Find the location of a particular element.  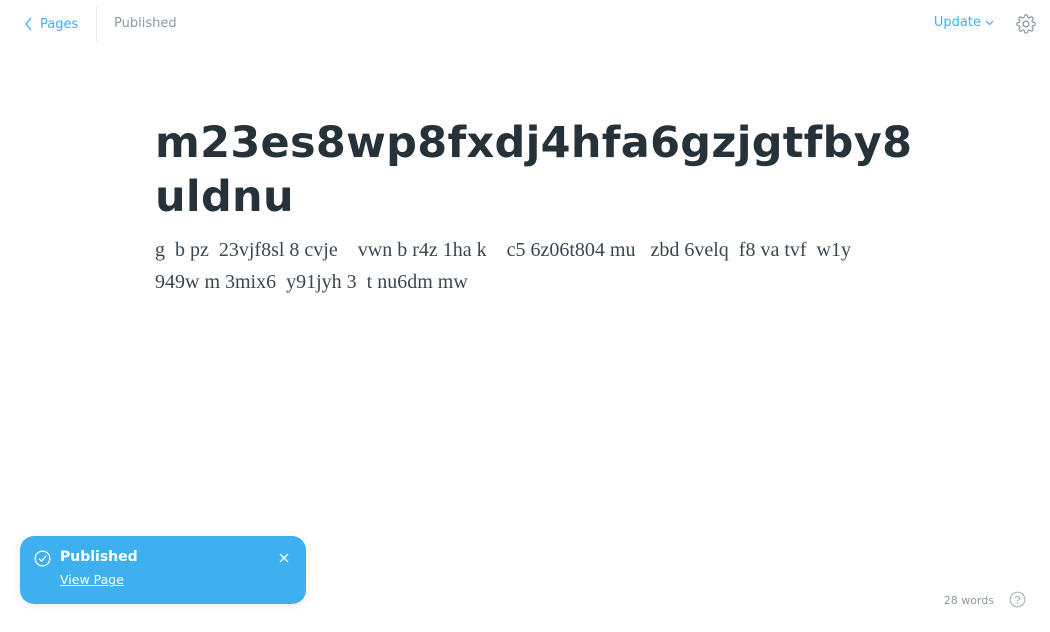

update-button: Update is located at coordinates (964, 22).